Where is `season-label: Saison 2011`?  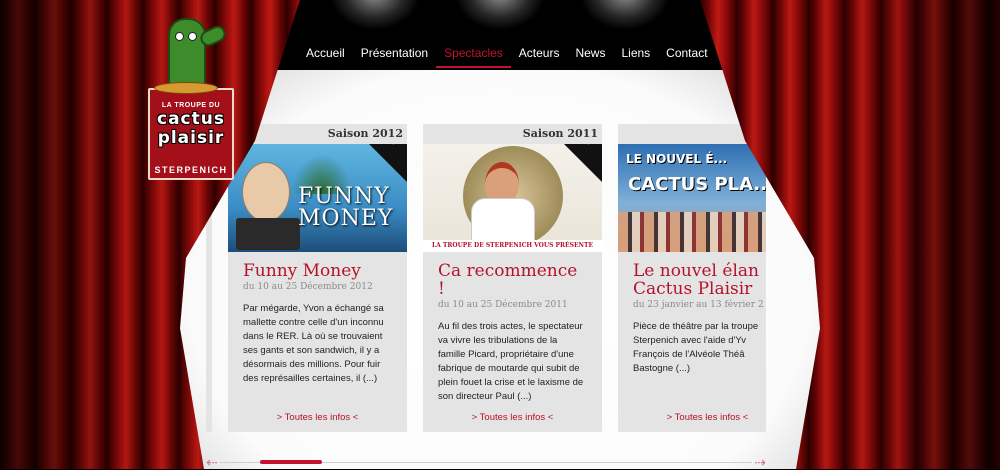
season-label: Saison 2011 is located at coordinates (560, 133).